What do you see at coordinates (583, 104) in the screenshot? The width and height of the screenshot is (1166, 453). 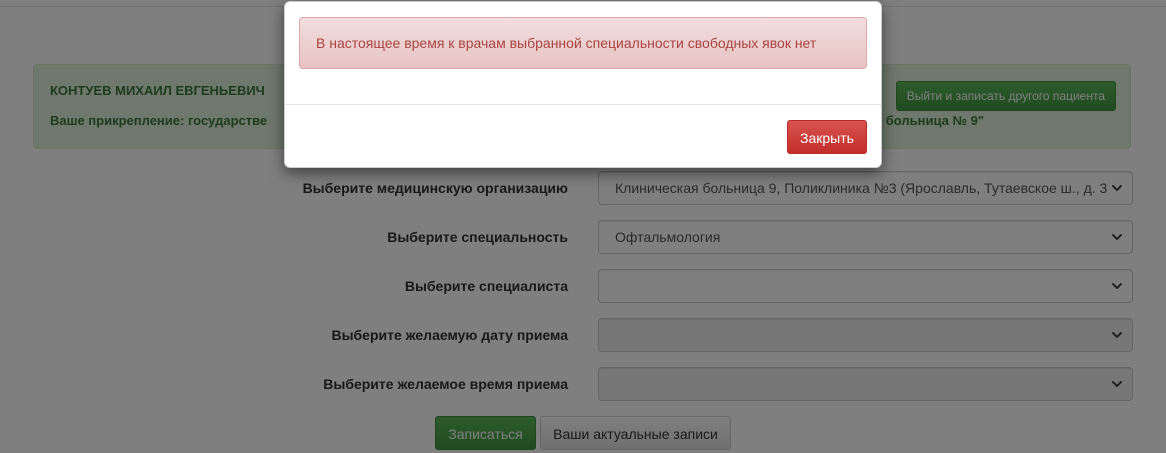 I see `modal-footer-divider` at bounding box center [583, 104].